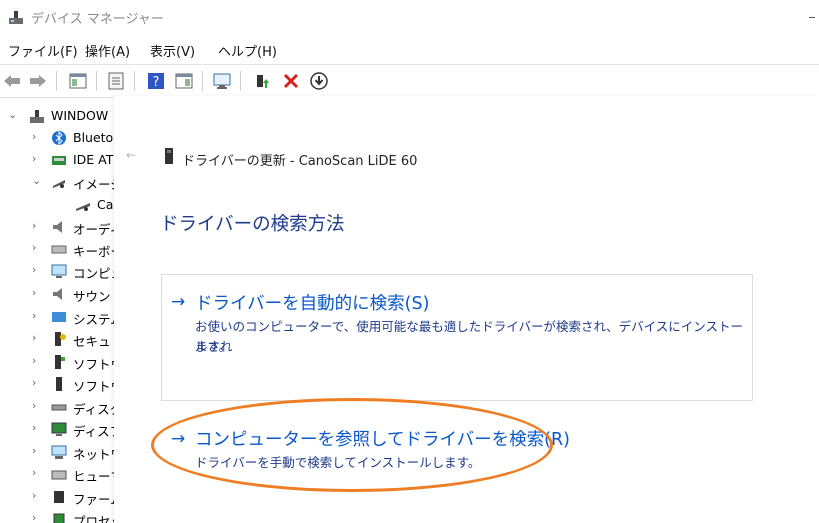 This screenshot has height=523, width=819. Describe the element at coordinates (312, 302) in the screenshot. I see `auto-search-title: ドライバーを自動的に検索(S)` at that location.